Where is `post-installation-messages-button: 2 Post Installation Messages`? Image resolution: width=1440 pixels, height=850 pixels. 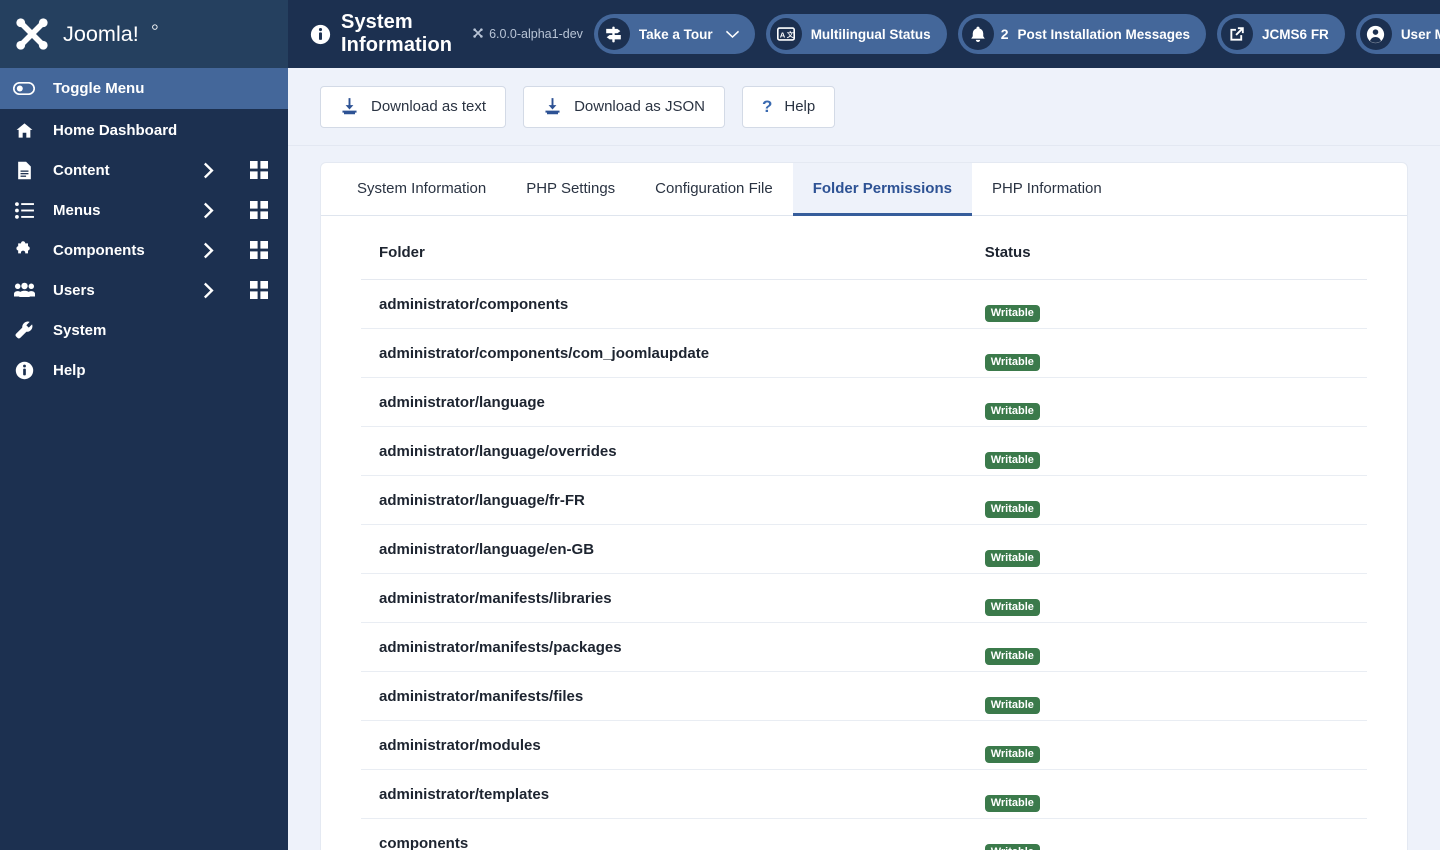 post-installation-messages-button: 2 Post Installation Messages is located at coordinates (1082, 34).